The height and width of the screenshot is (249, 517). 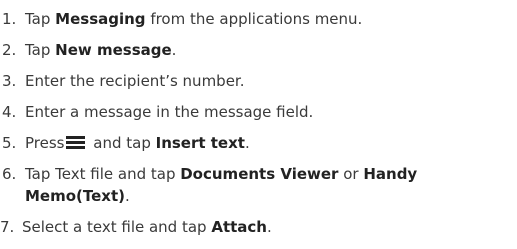 I want to click on step-number: 6., so click(x=9, y=174).